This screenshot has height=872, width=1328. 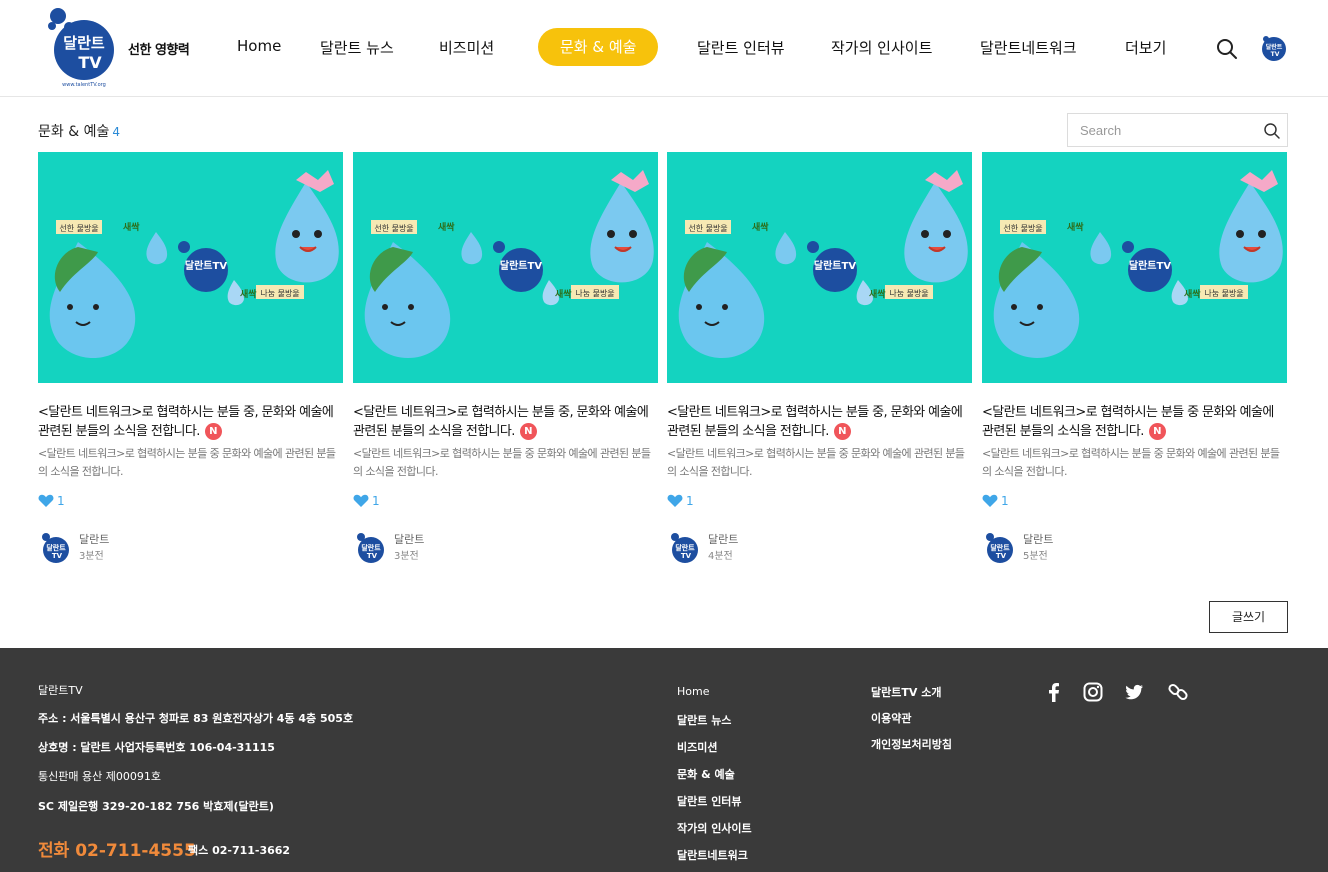 I want to click on section-post-count: 4, so click(x=116, y=132).